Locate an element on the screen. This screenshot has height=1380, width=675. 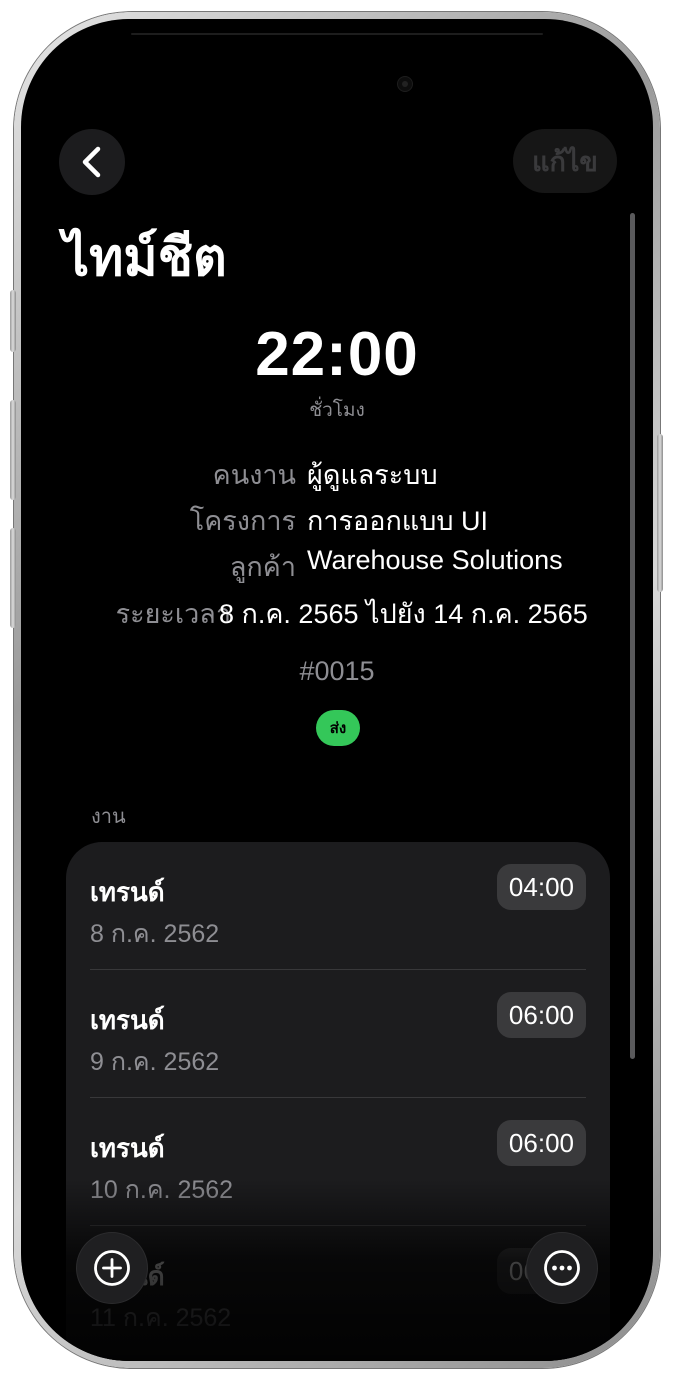
page-title: ไทม์ชีต is located at coordinates (145, 258).